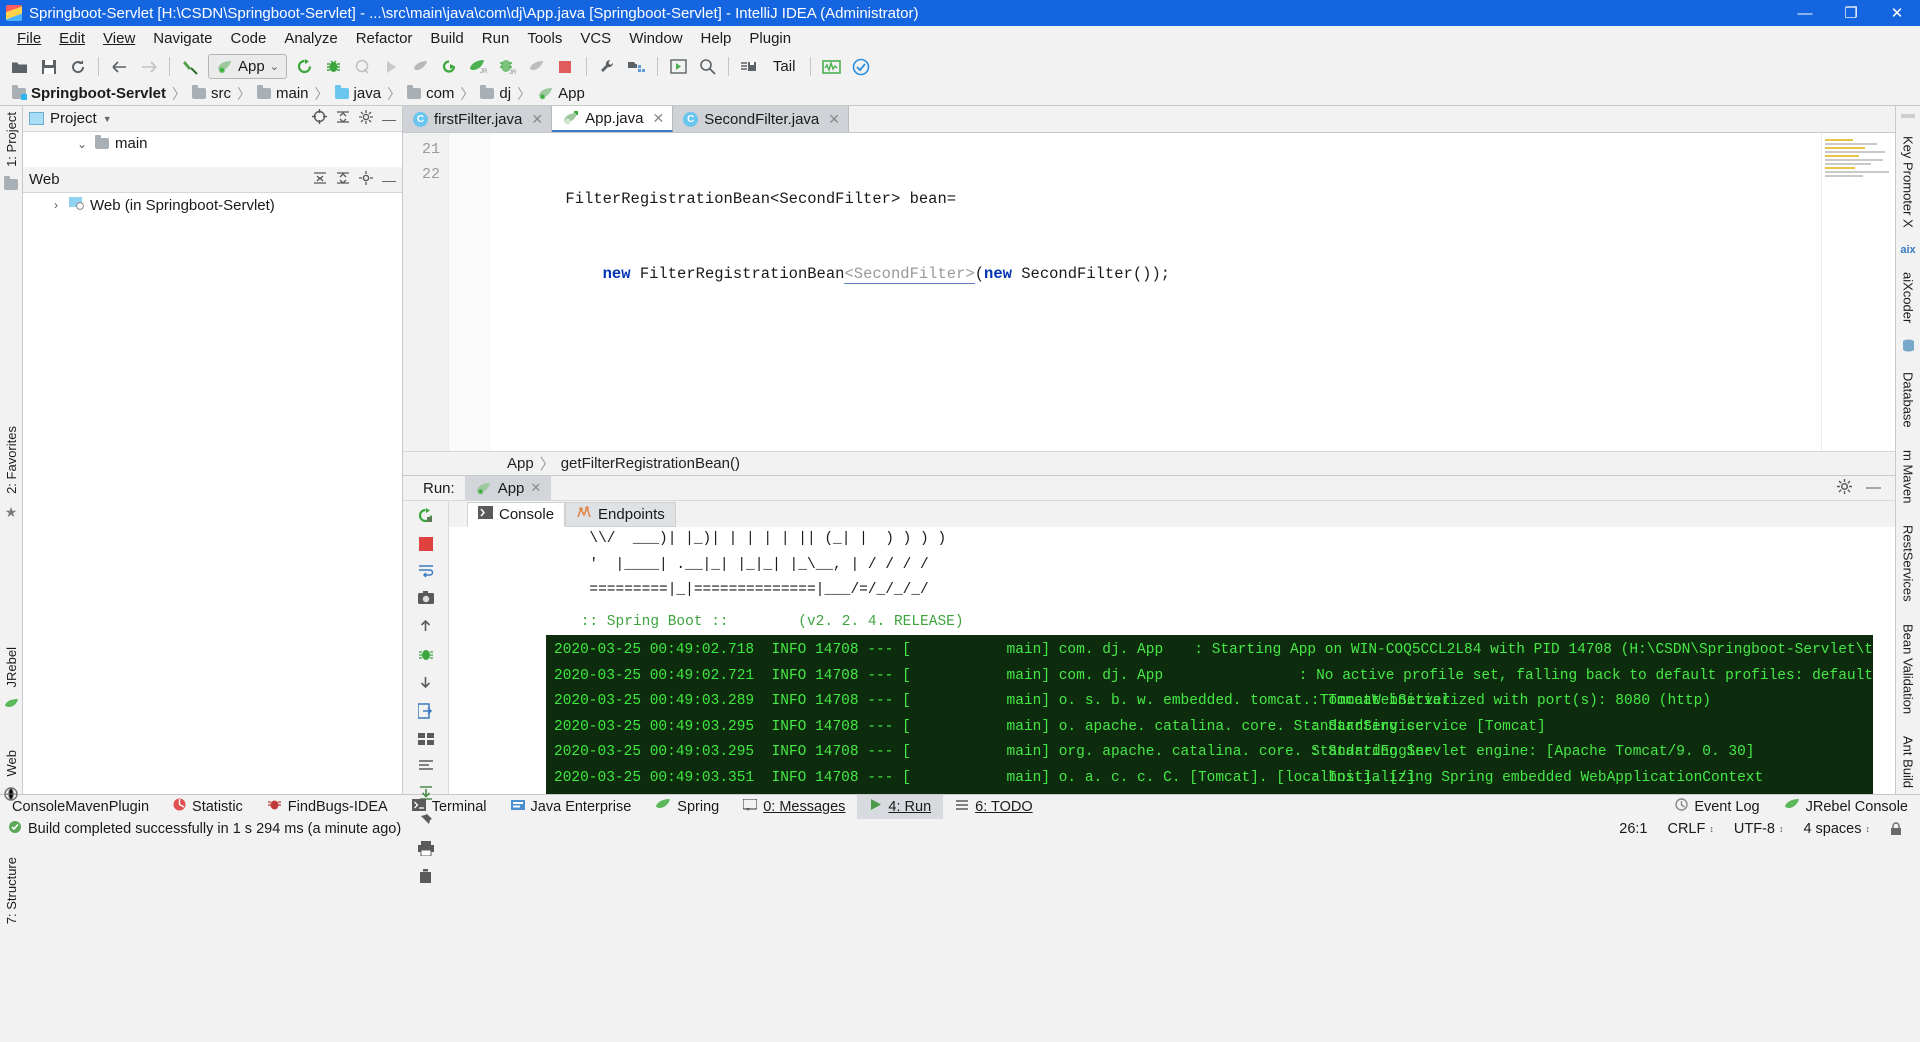 This screenshot has height=1042, width=1920. I want to click on stop-red-icon, so click(425, 546).